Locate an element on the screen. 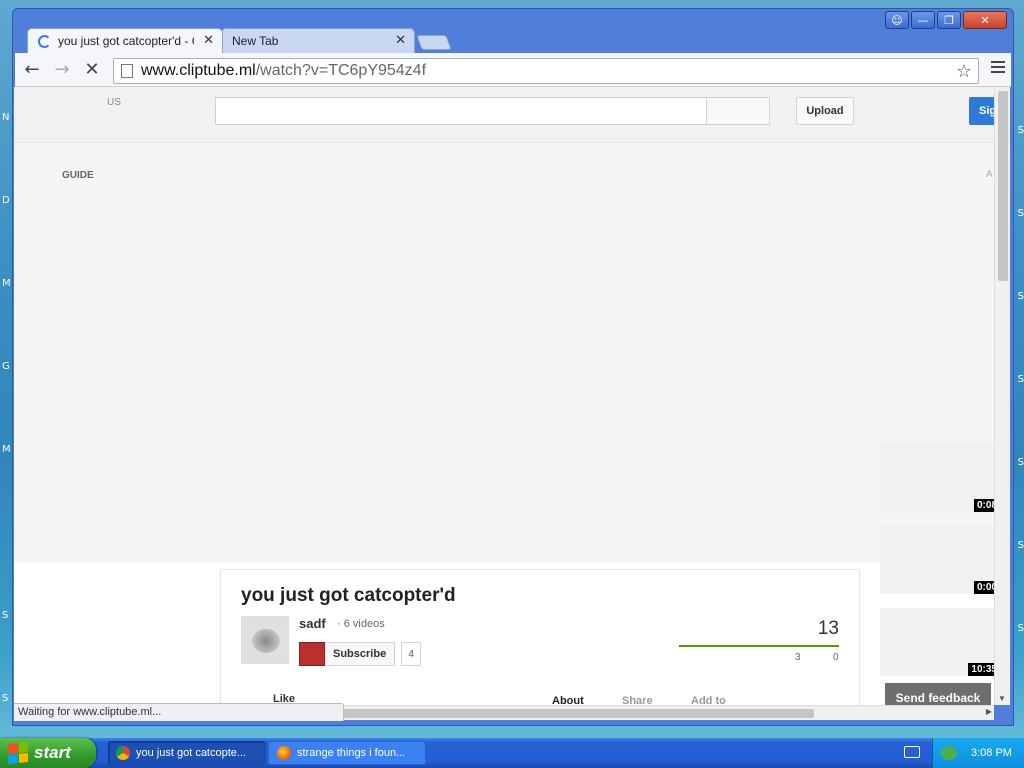 This screenshot has width=1024, height=768. dislike-count: 0 is located at coordinates (836, 657).